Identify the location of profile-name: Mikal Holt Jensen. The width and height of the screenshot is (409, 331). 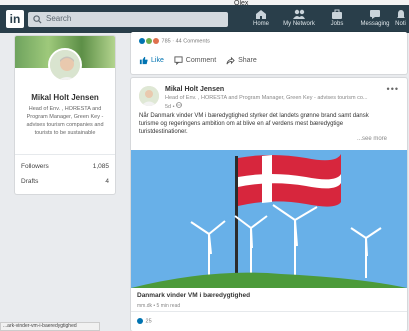
(65, 97).